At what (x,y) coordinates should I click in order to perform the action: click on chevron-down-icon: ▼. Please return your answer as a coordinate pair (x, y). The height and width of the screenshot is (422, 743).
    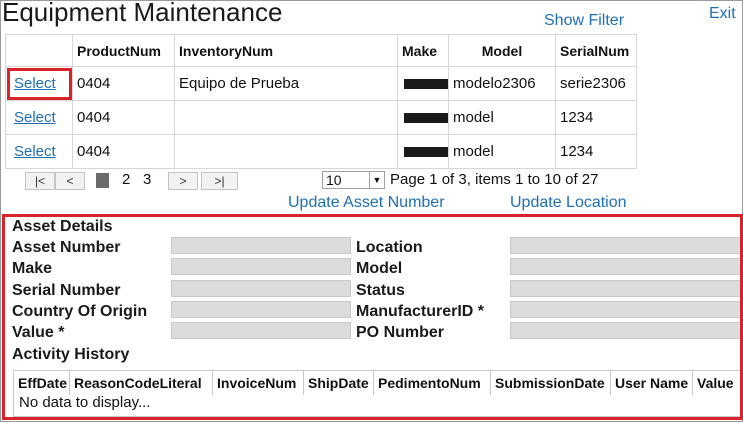
    Looking at the image, I should click on (376, 180).